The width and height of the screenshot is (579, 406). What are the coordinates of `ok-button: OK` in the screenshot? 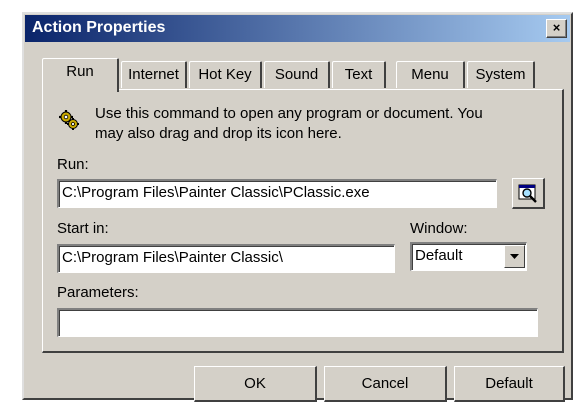 It's located at (255, 384).